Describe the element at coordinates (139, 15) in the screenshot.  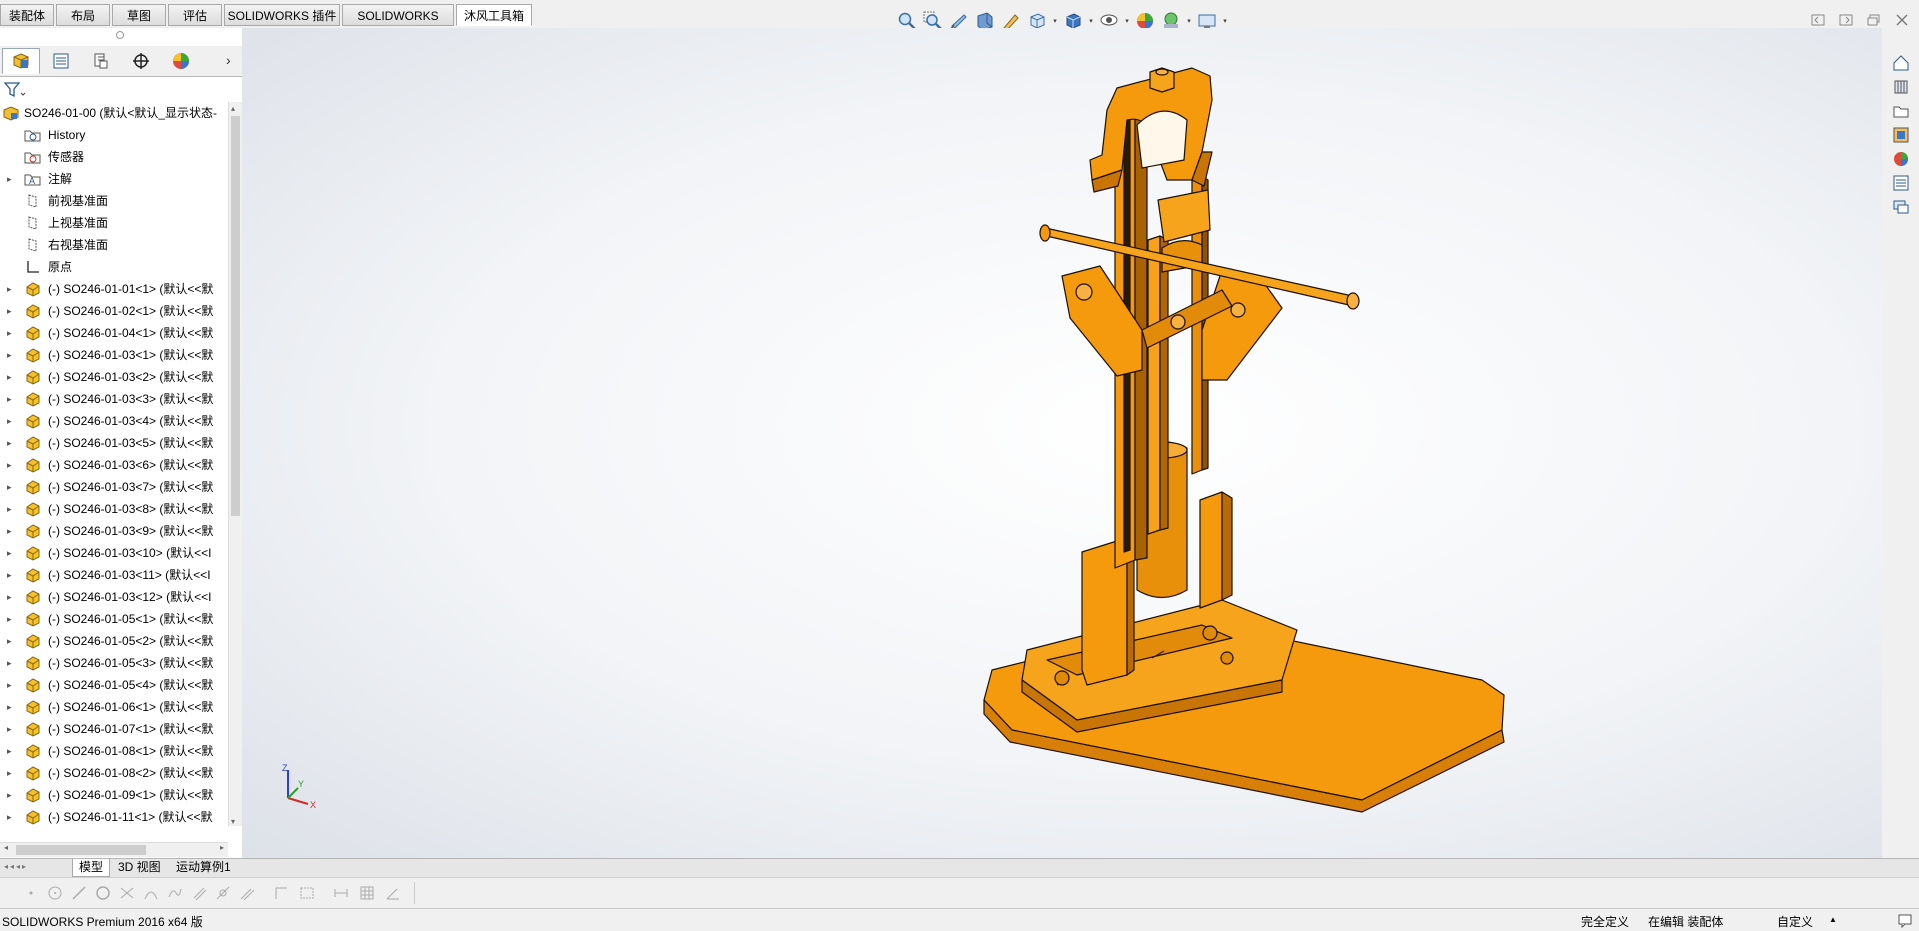
I see `tab-sketch: 草图` at that location.